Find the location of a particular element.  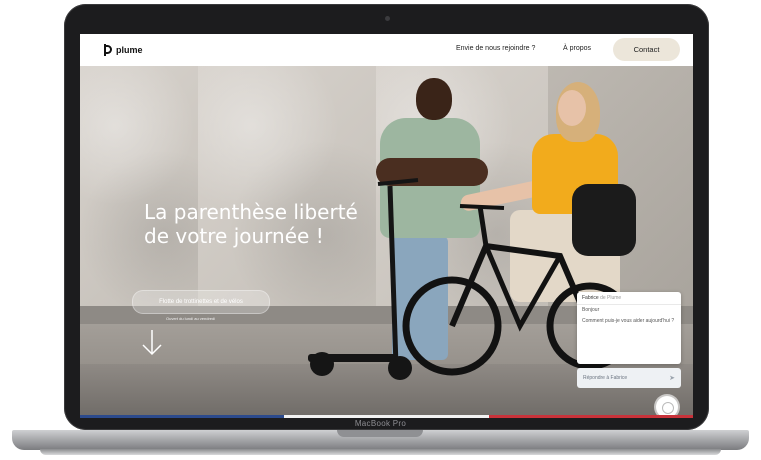

chat-reply-input: Répondre à Fabrice ➤ is located at coordinates (629, 378).